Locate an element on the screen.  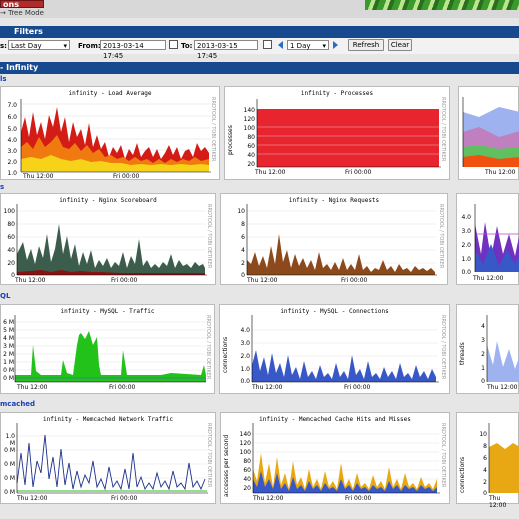
host-title: - Infinity is located at coordinates (19, 67).